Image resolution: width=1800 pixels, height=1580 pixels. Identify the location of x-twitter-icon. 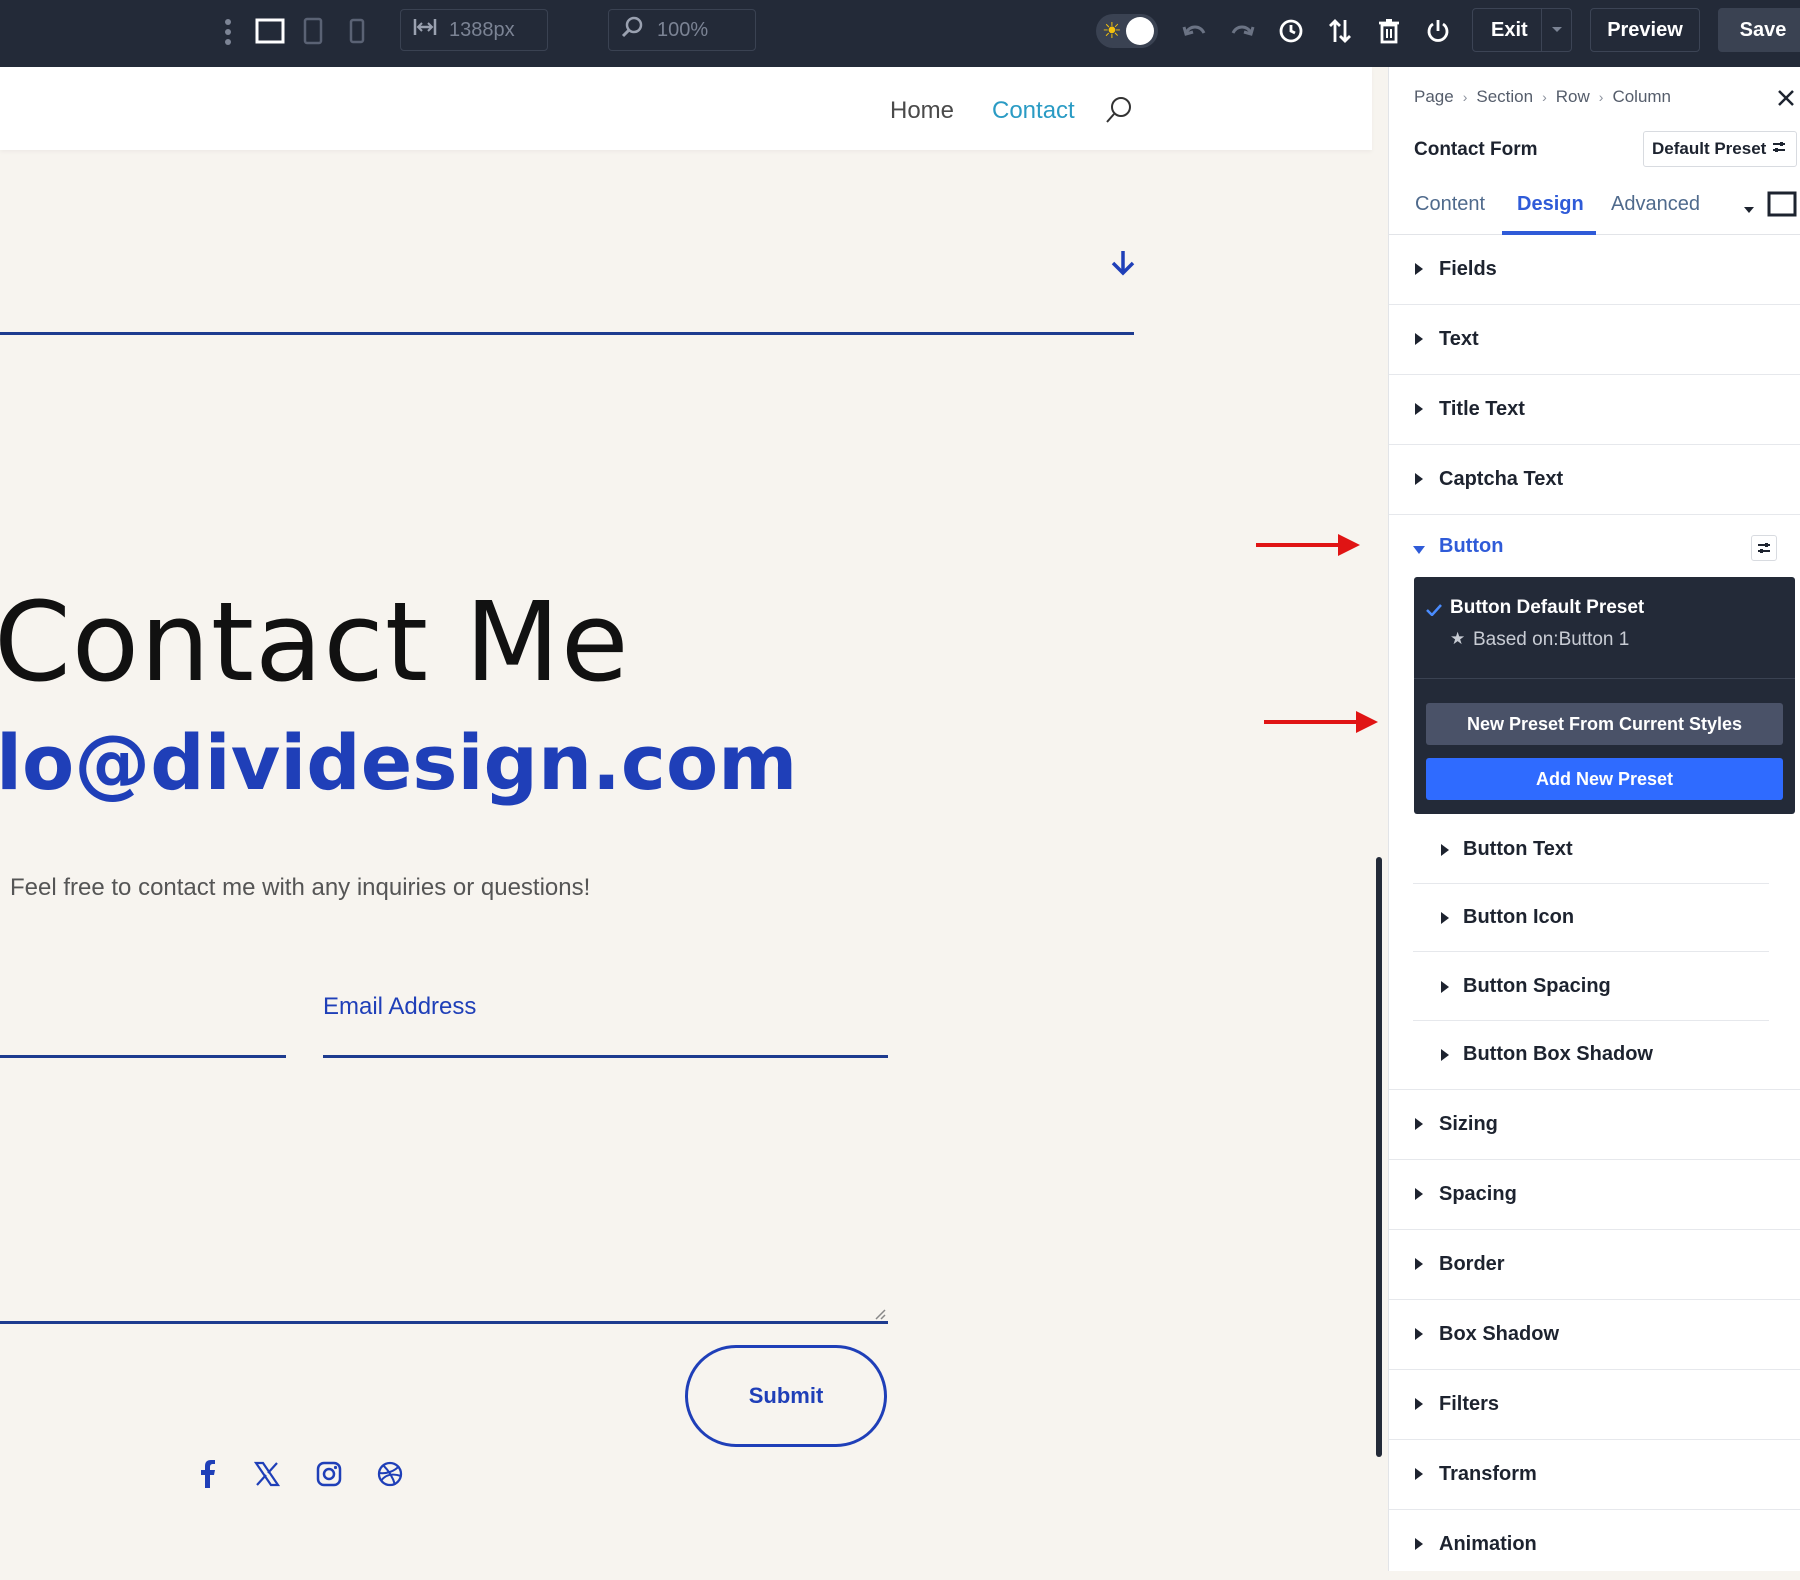
(267, 1476).